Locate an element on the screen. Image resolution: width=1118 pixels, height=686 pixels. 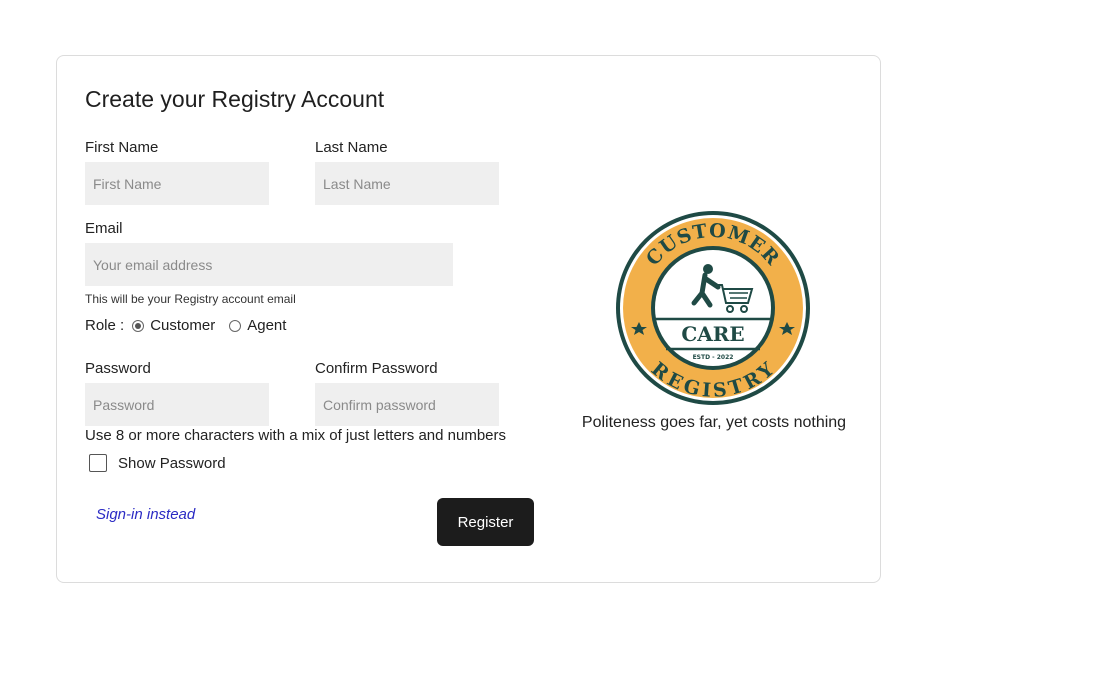
email-label: Email is located at coordinates (104, 228).